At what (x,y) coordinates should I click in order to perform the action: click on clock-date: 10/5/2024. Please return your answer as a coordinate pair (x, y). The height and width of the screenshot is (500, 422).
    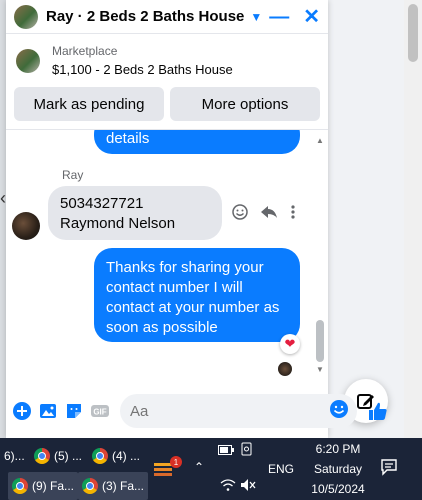
    Looking at the image, I should click on (338, 489).